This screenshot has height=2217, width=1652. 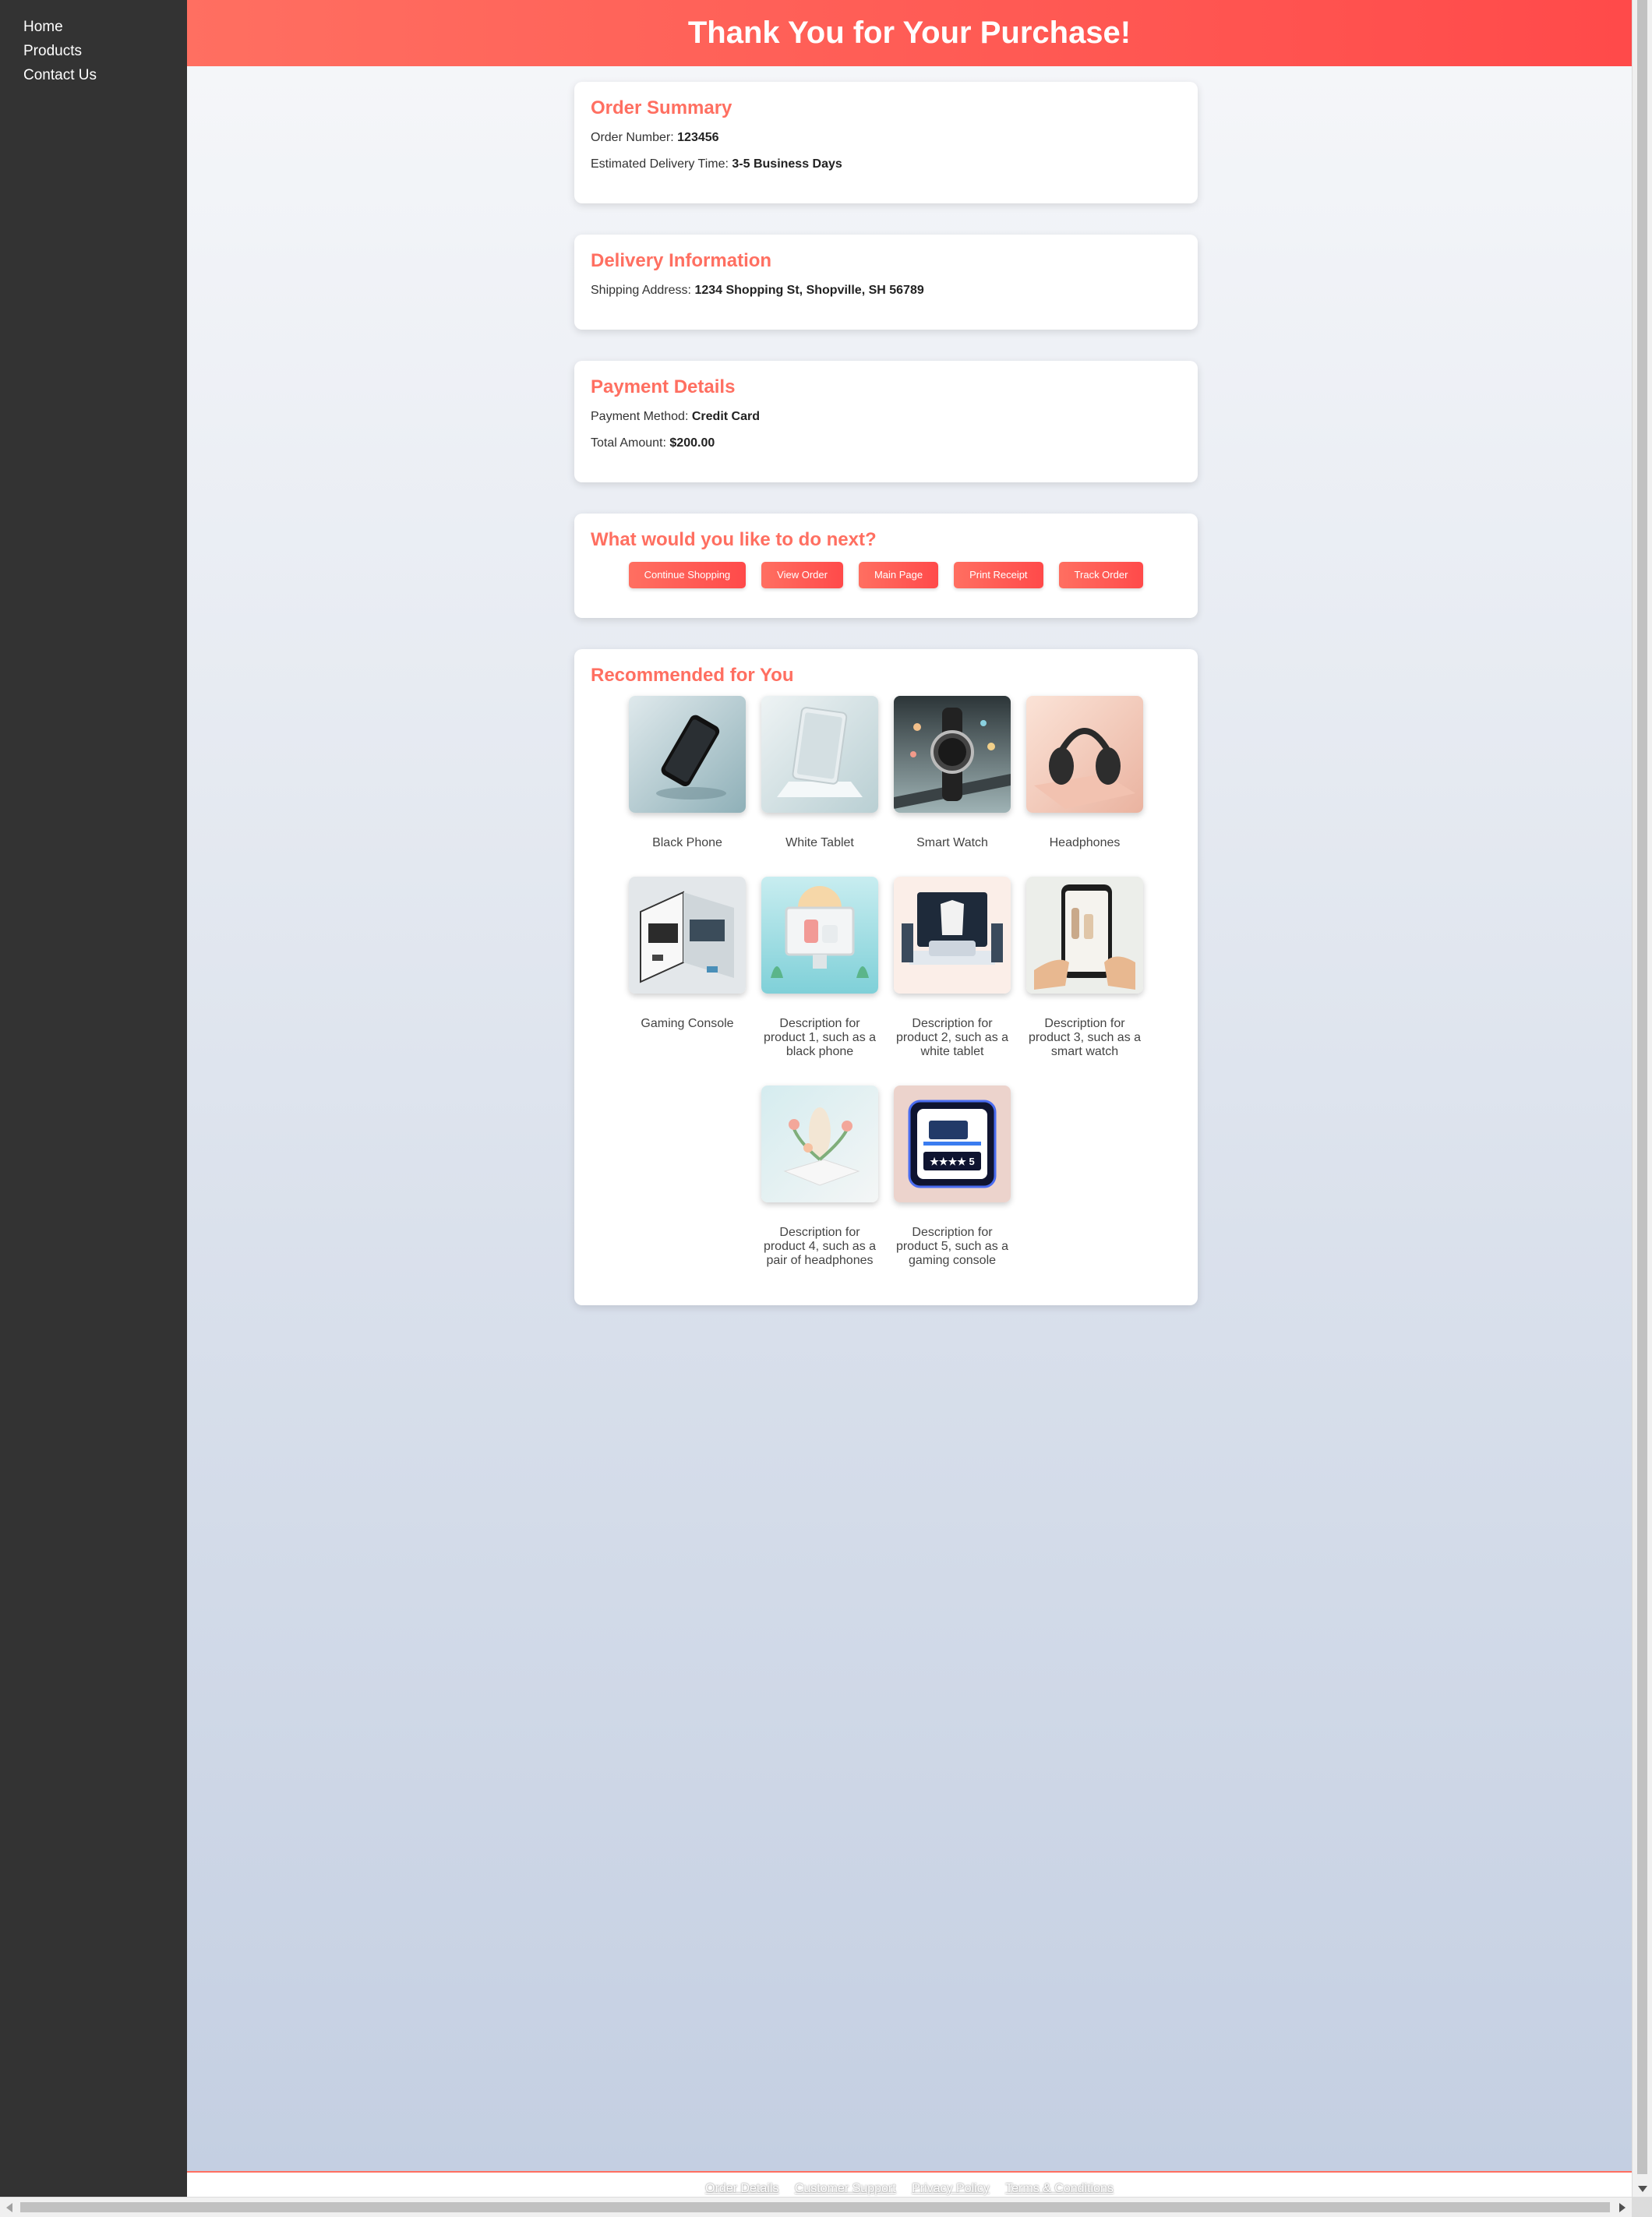 I want to click on total-amount-label: Total Amount:, so click(x=629, y=443).